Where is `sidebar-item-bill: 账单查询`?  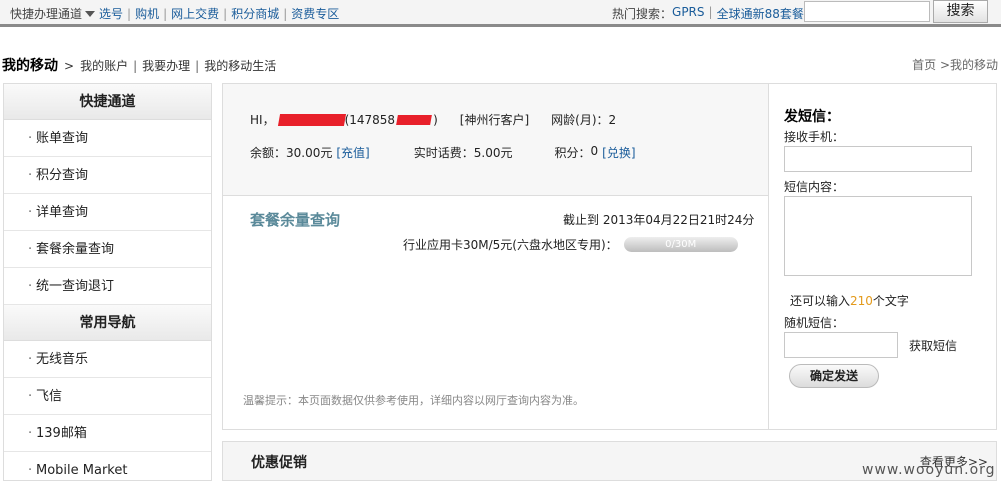 sidebar-item-bill: 账单查询 is located at coordinates (107, 138).